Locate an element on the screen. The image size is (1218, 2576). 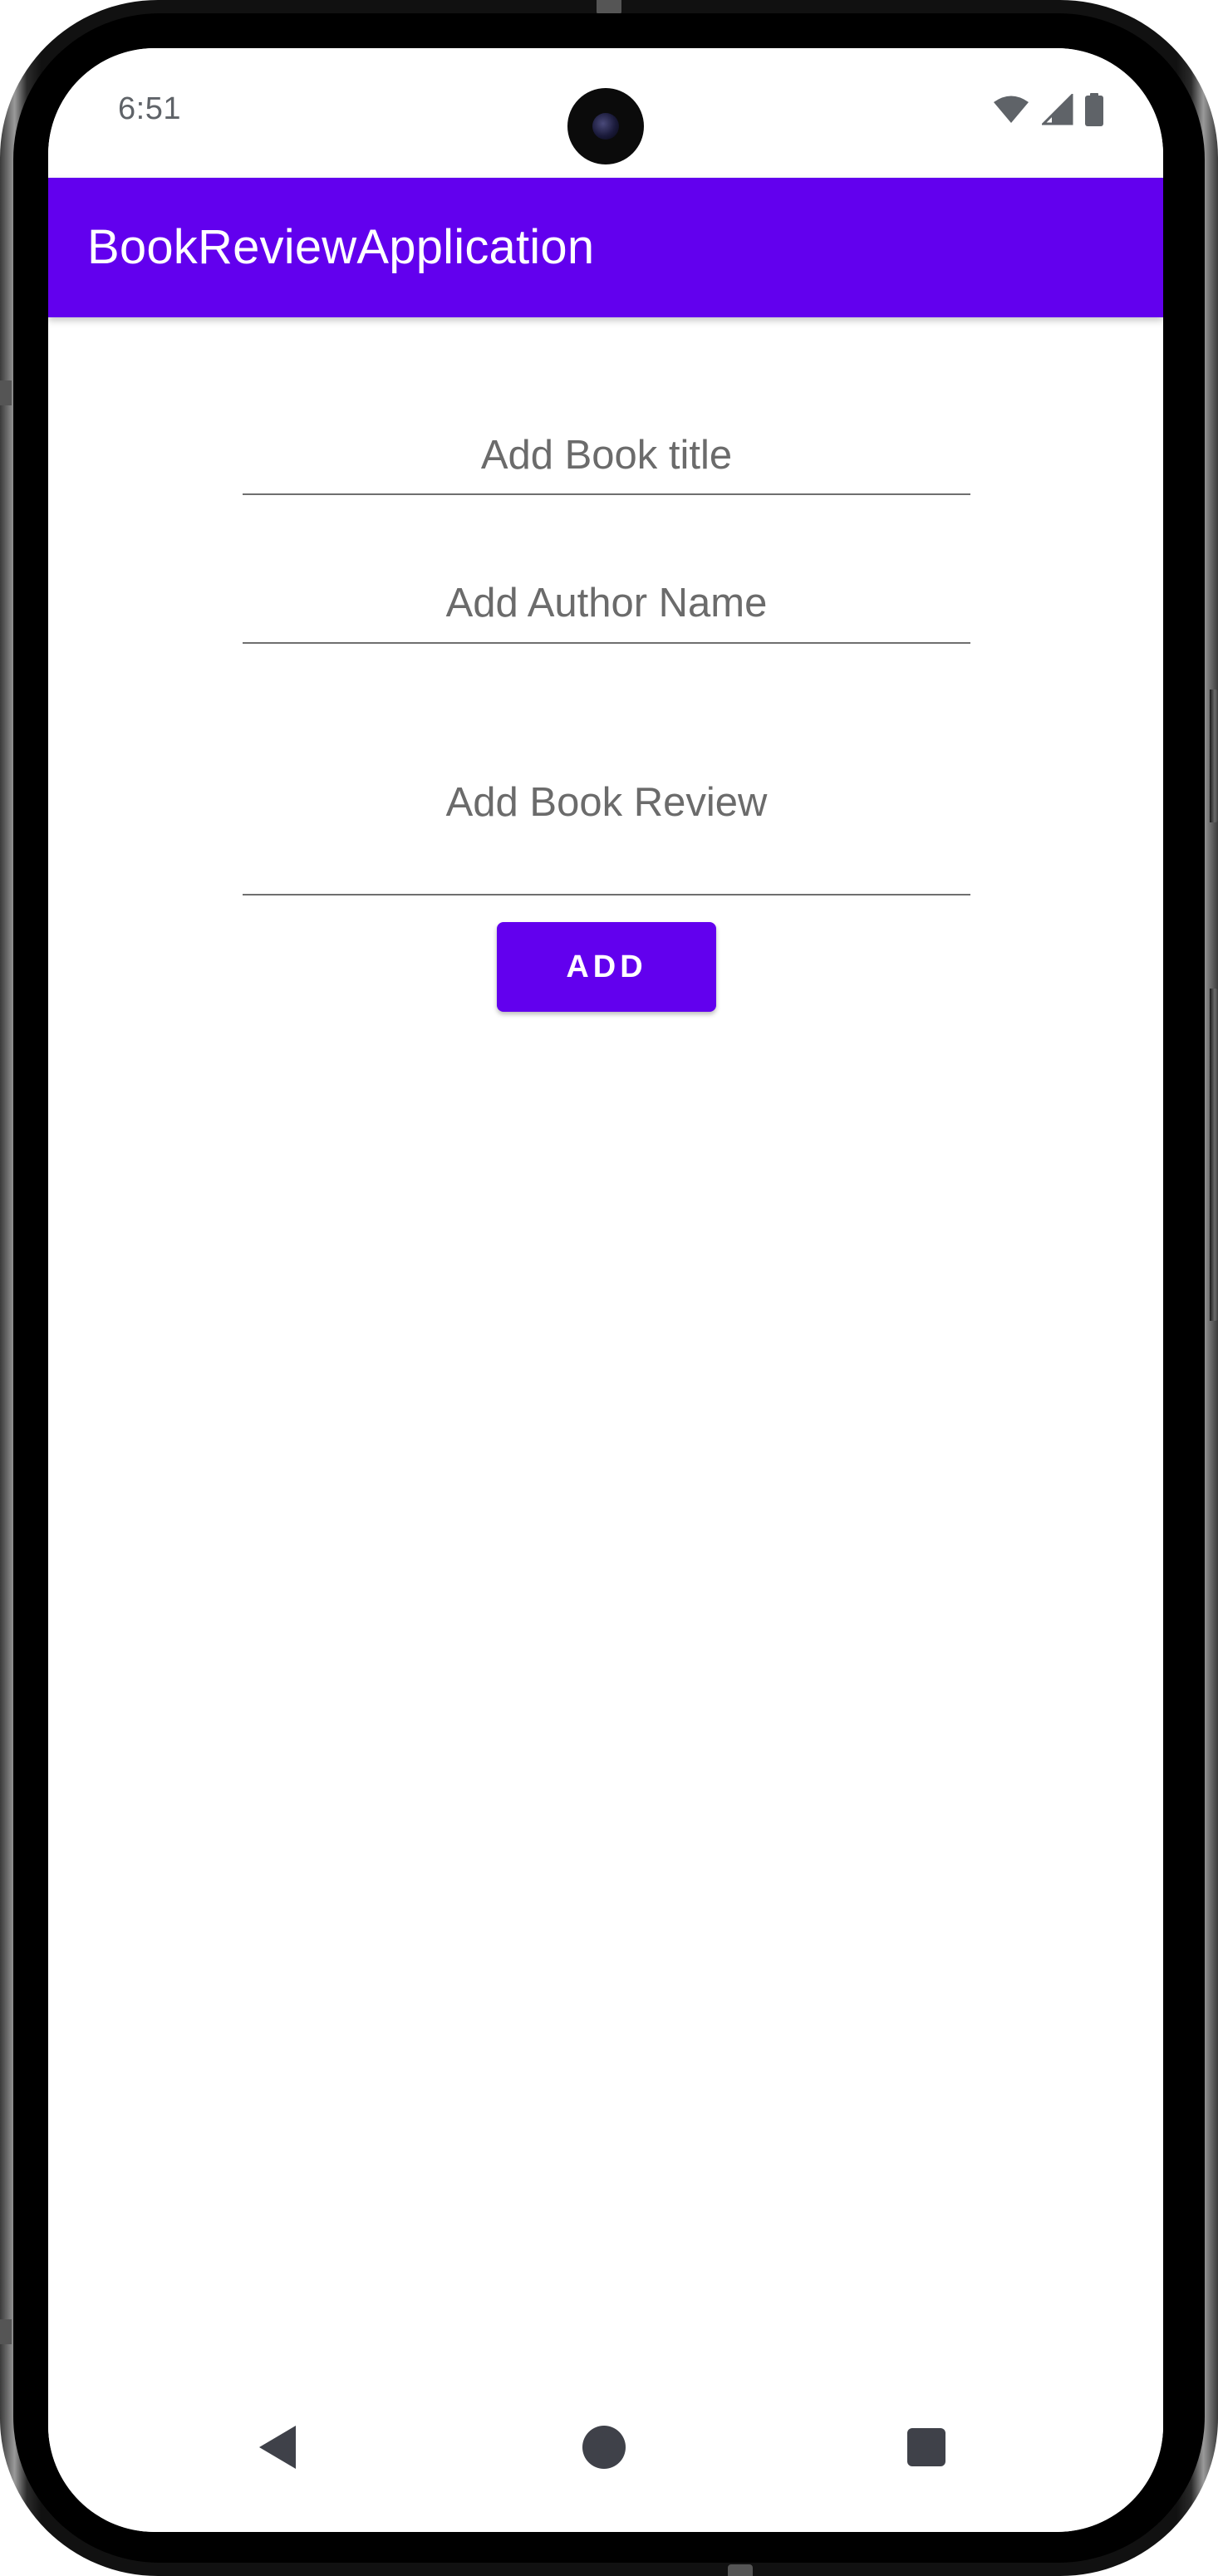
volume-button is located at coordinates (1214, 755).